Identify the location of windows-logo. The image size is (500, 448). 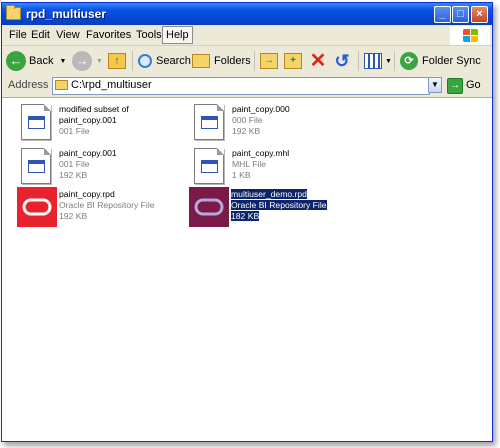
(470, 35).